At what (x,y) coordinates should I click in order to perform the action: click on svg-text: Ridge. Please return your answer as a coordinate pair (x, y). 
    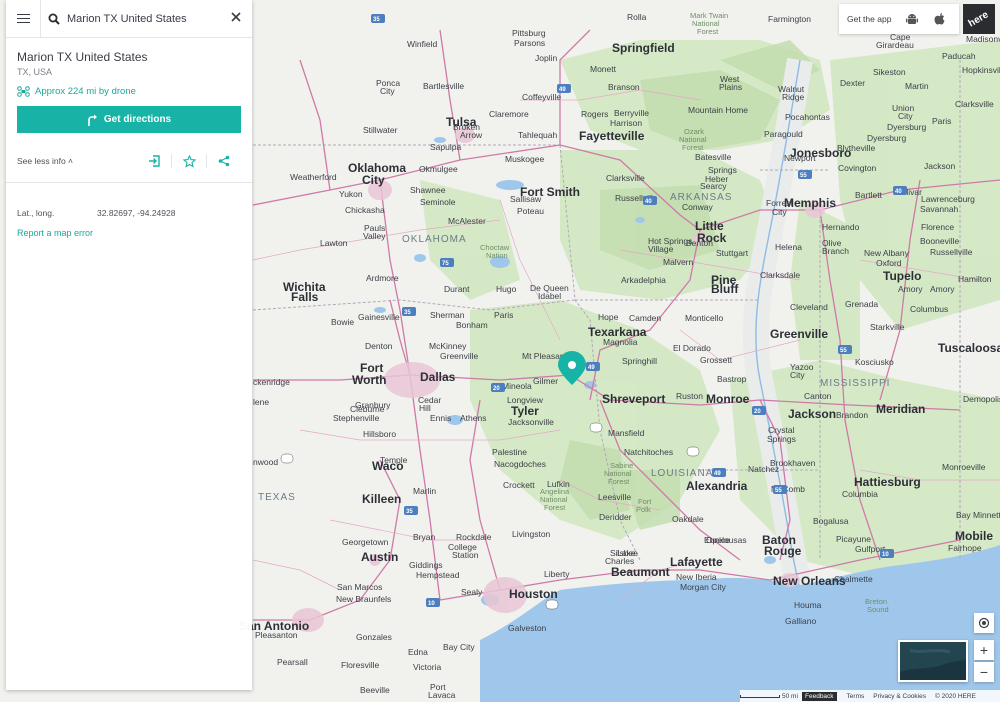
    Looking at the image, I should click on (793, 97).